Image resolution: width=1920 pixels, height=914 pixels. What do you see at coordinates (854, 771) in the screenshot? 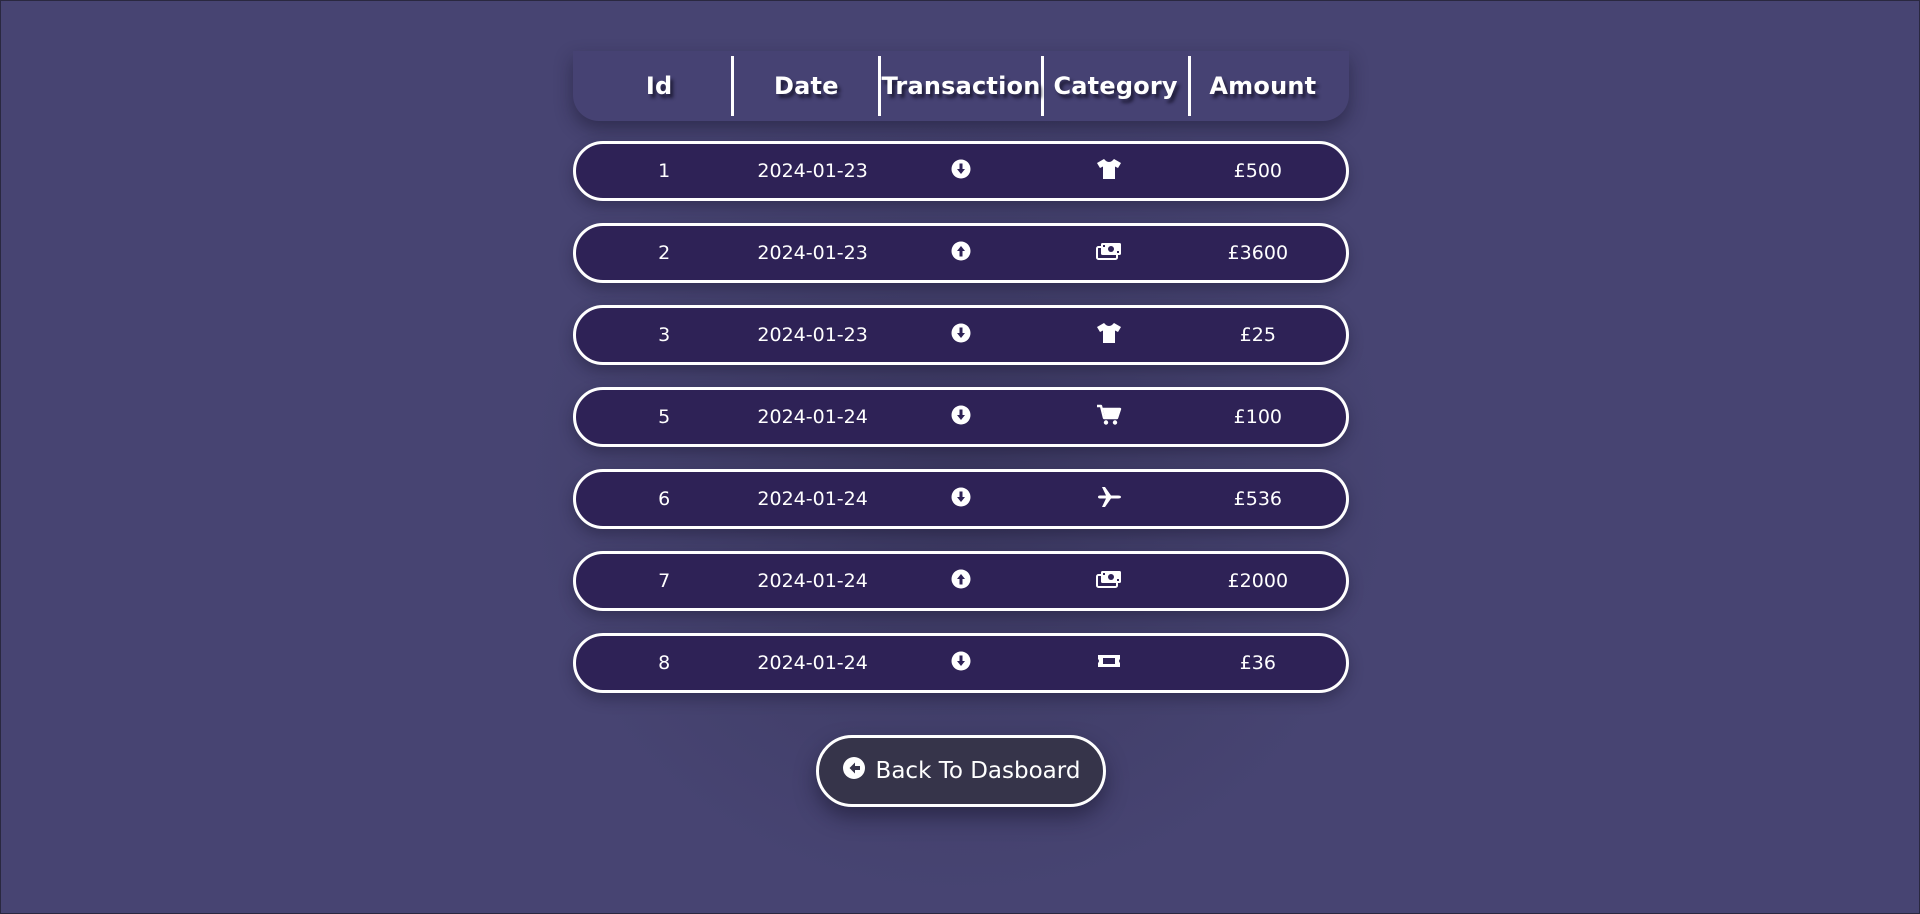
I see `arrow-left-circle-icon` at bounding box center [854, 771].